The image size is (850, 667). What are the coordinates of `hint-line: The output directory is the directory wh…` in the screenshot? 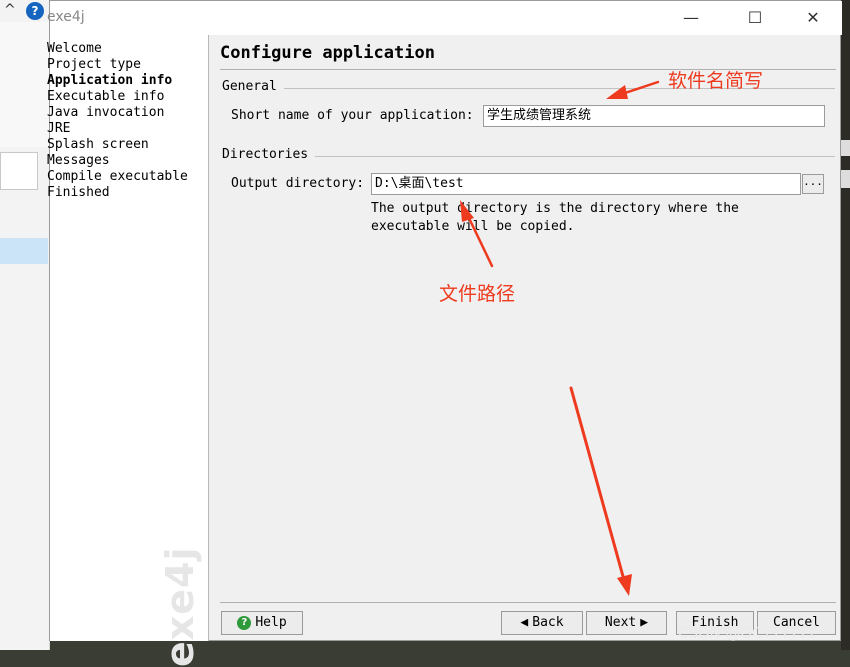 It's located at (555, 208).